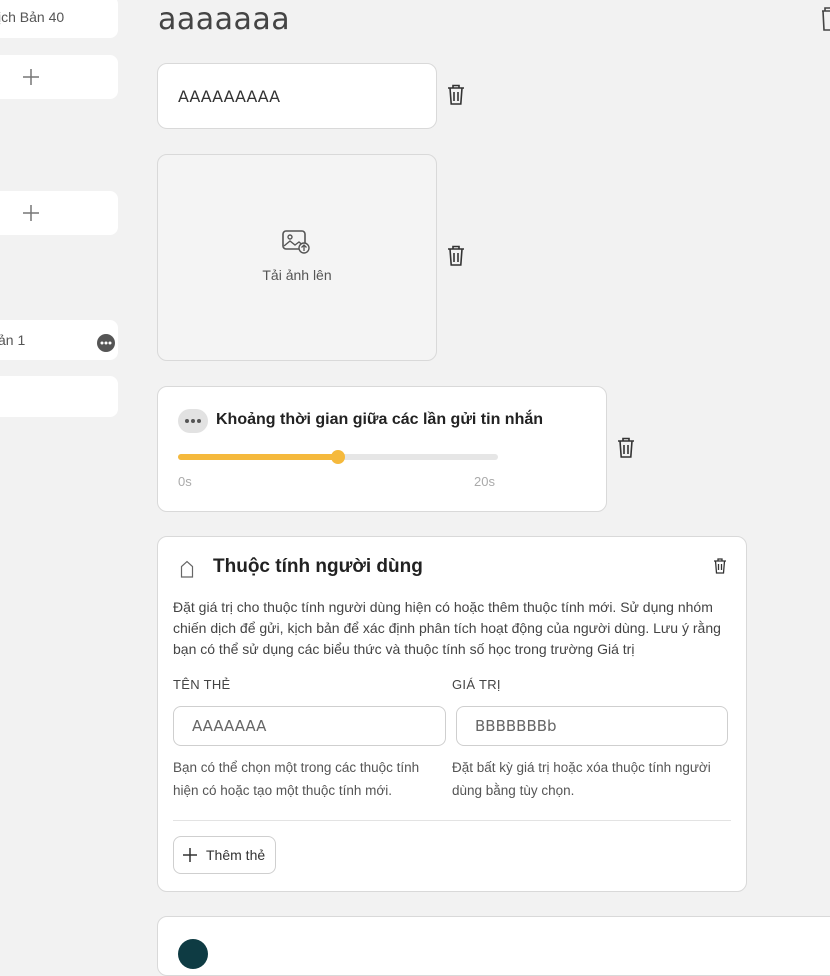 Image resolution: width=830 pixels, height=976 pixels. What do you see at coordinates (236, 855) in the screenshot?
I see `add-tag-label: Thêm thẻ` at bounding box center [236, 855].